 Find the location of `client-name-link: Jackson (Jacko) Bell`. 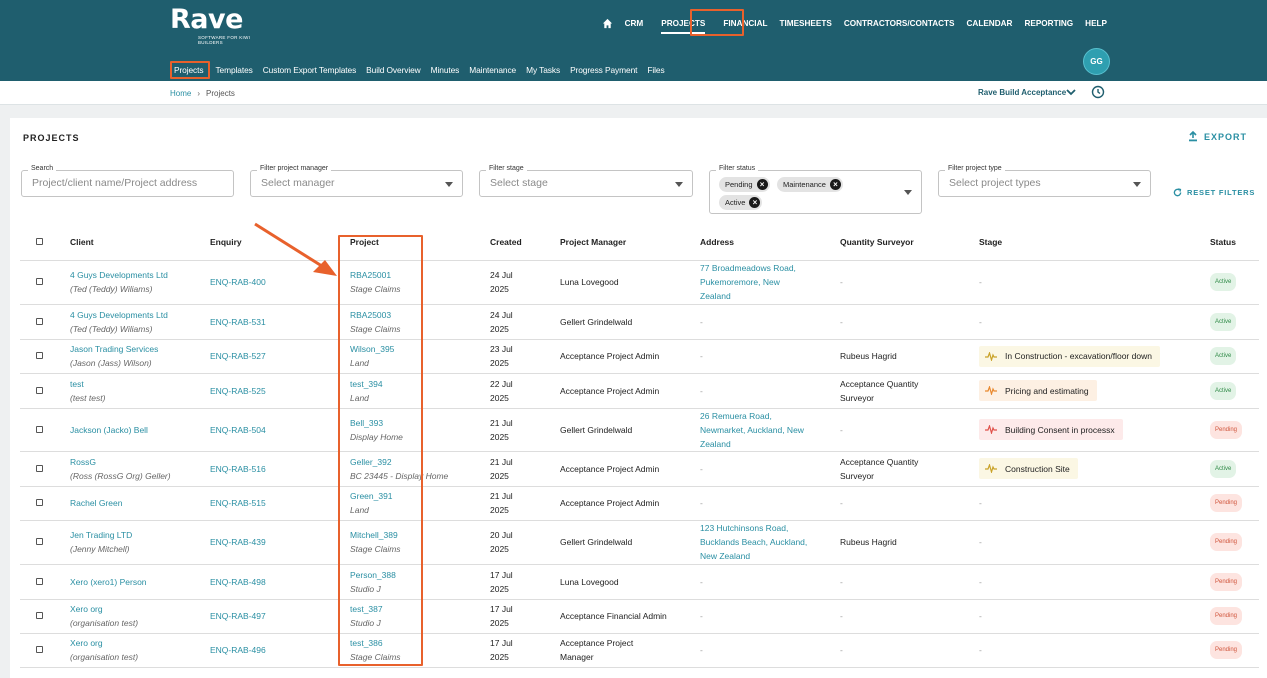

client-name-link: Jackson (Jacko) Bell is located at coordinates (140, 430).